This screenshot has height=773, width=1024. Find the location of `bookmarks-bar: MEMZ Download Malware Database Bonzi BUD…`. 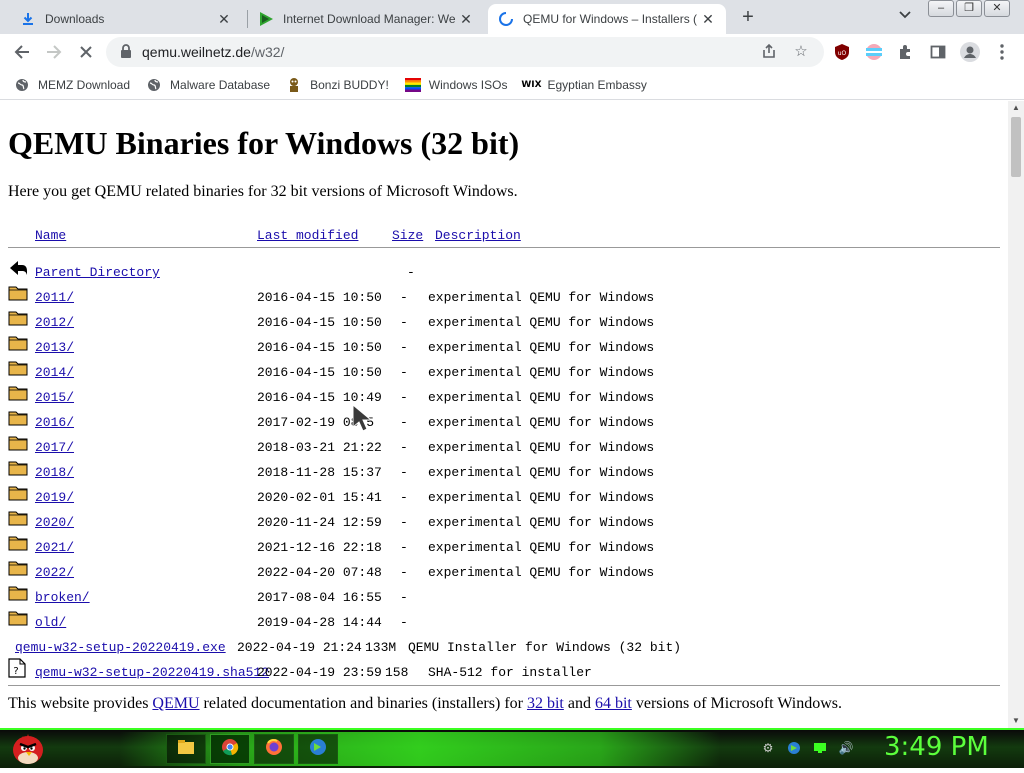

bookmarks-bar: MEMZ Download Malware Database Bonzi BUD… is located at coordinates (512, 85).